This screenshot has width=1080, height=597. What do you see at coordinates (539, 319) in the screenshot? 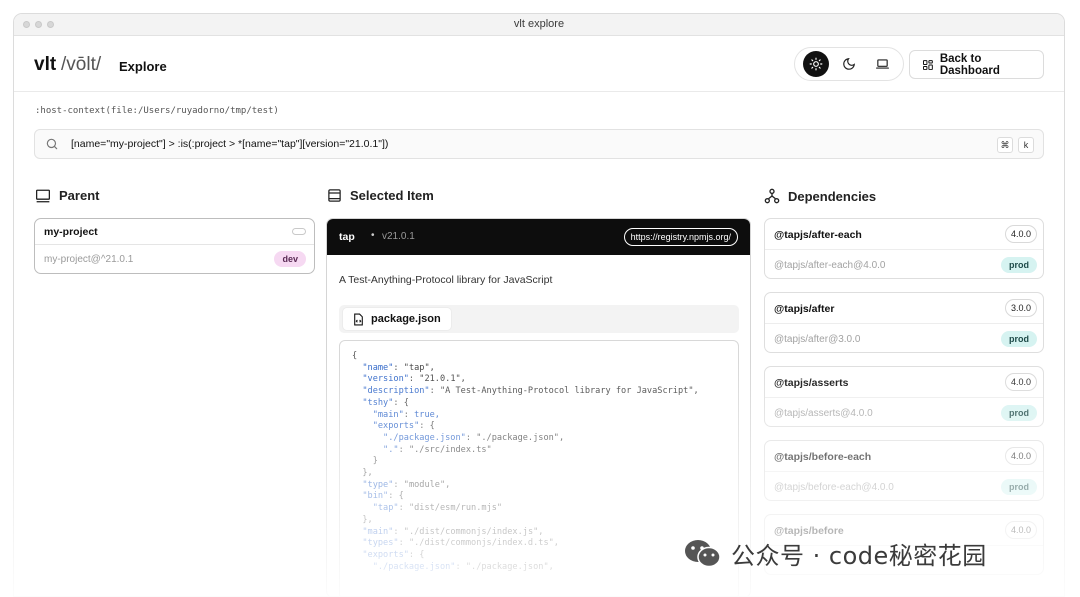
I see `tab-bar: package.json` at bounding box center [539, 319].